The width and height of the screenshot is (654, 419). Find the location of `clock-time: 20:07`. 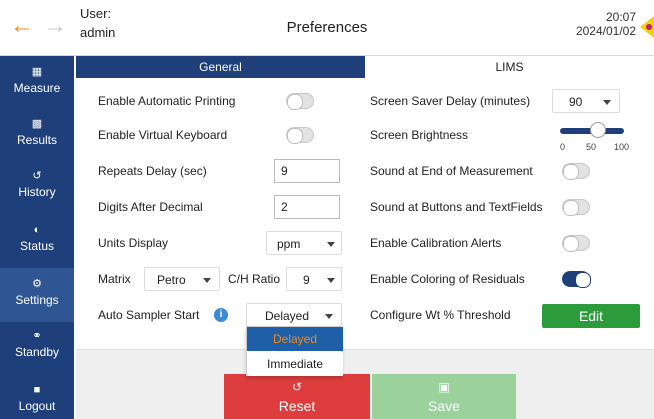

clock-time: 20:07 is located at coordinates (620, 17).